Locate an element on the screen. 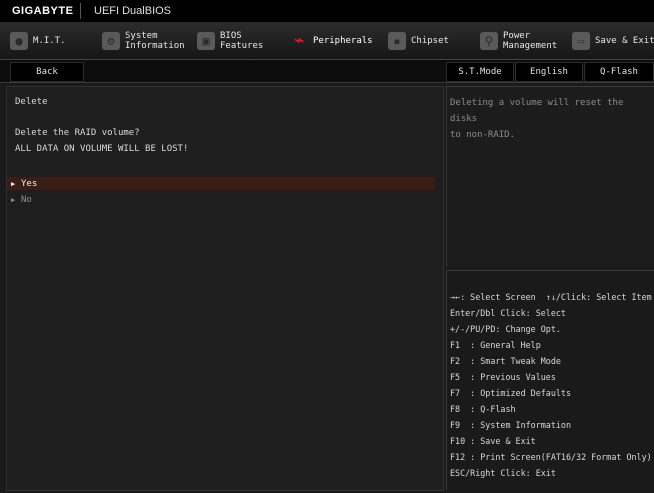 This screenshot has height=493, width=654. tab-mit: ● M.I.T. is located at coordinates (38, 41).